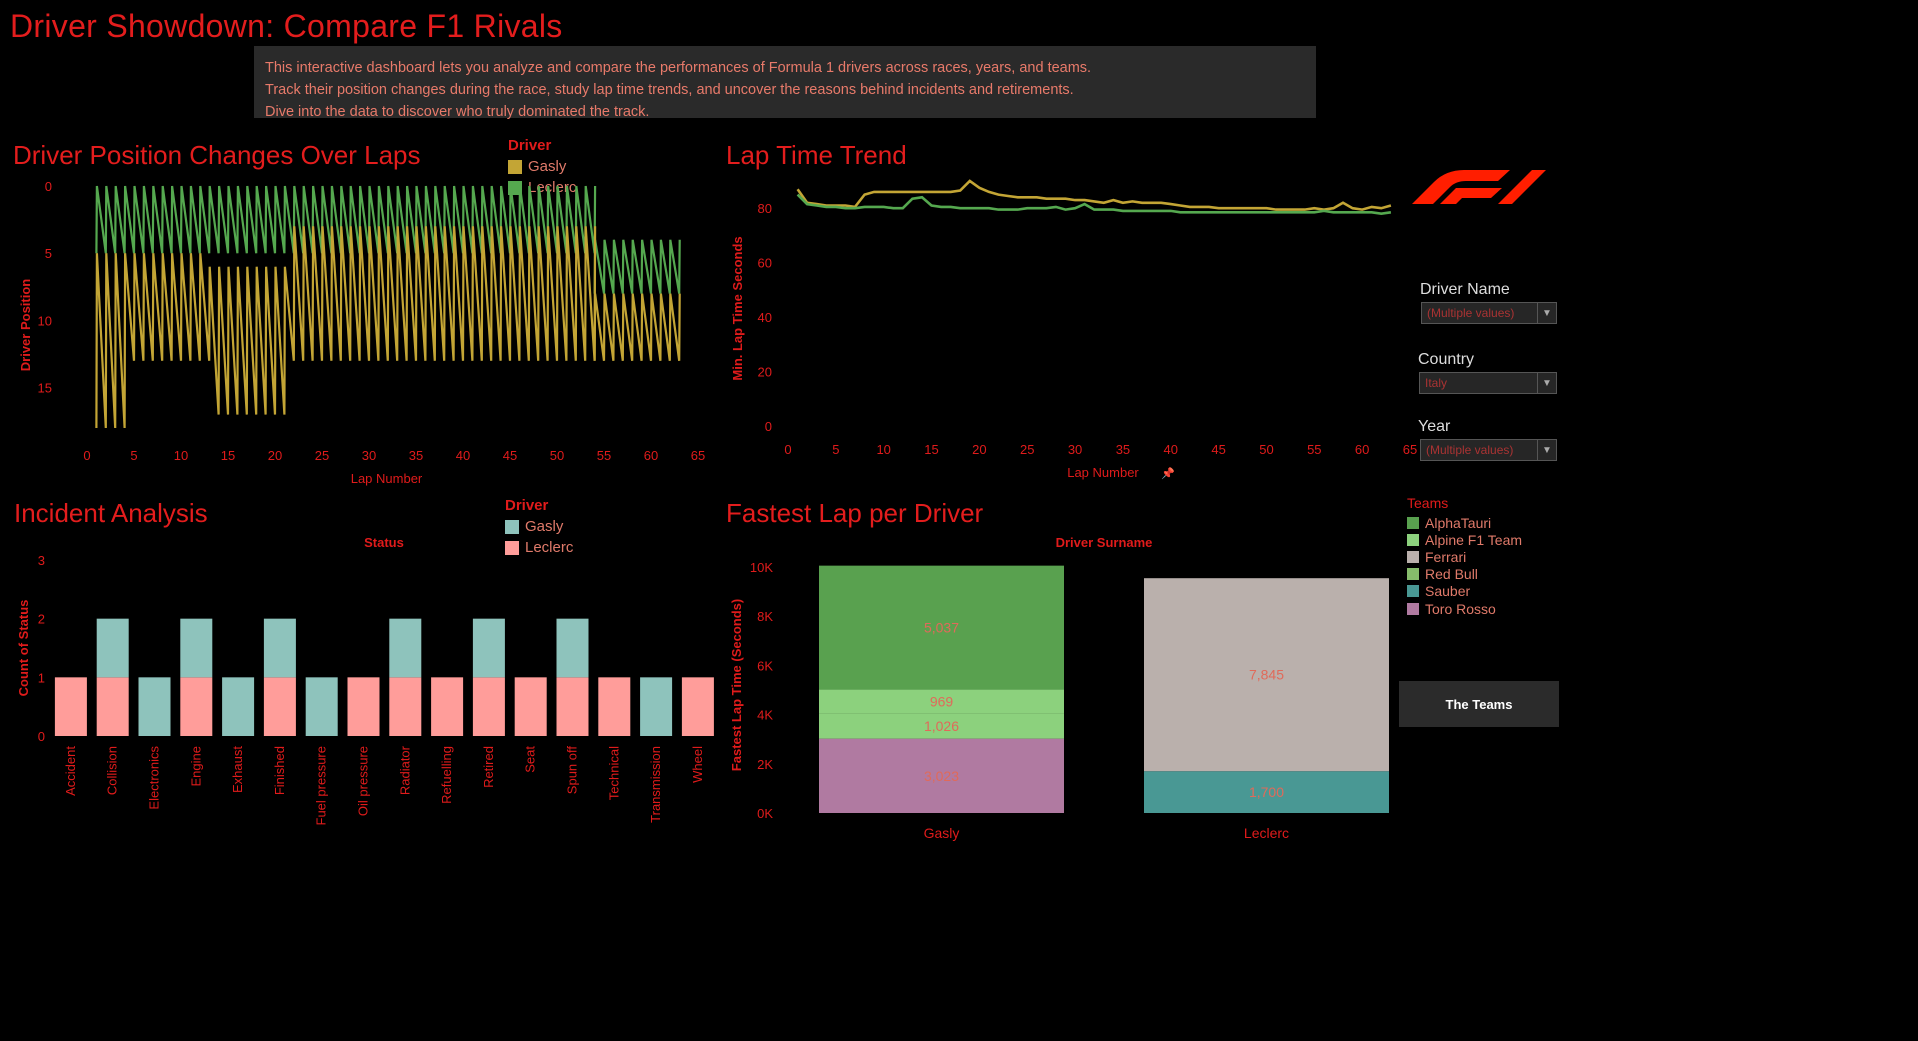  I want to click on position-chart-title: Driver Position Changes Over Laps, so click(217, 155).